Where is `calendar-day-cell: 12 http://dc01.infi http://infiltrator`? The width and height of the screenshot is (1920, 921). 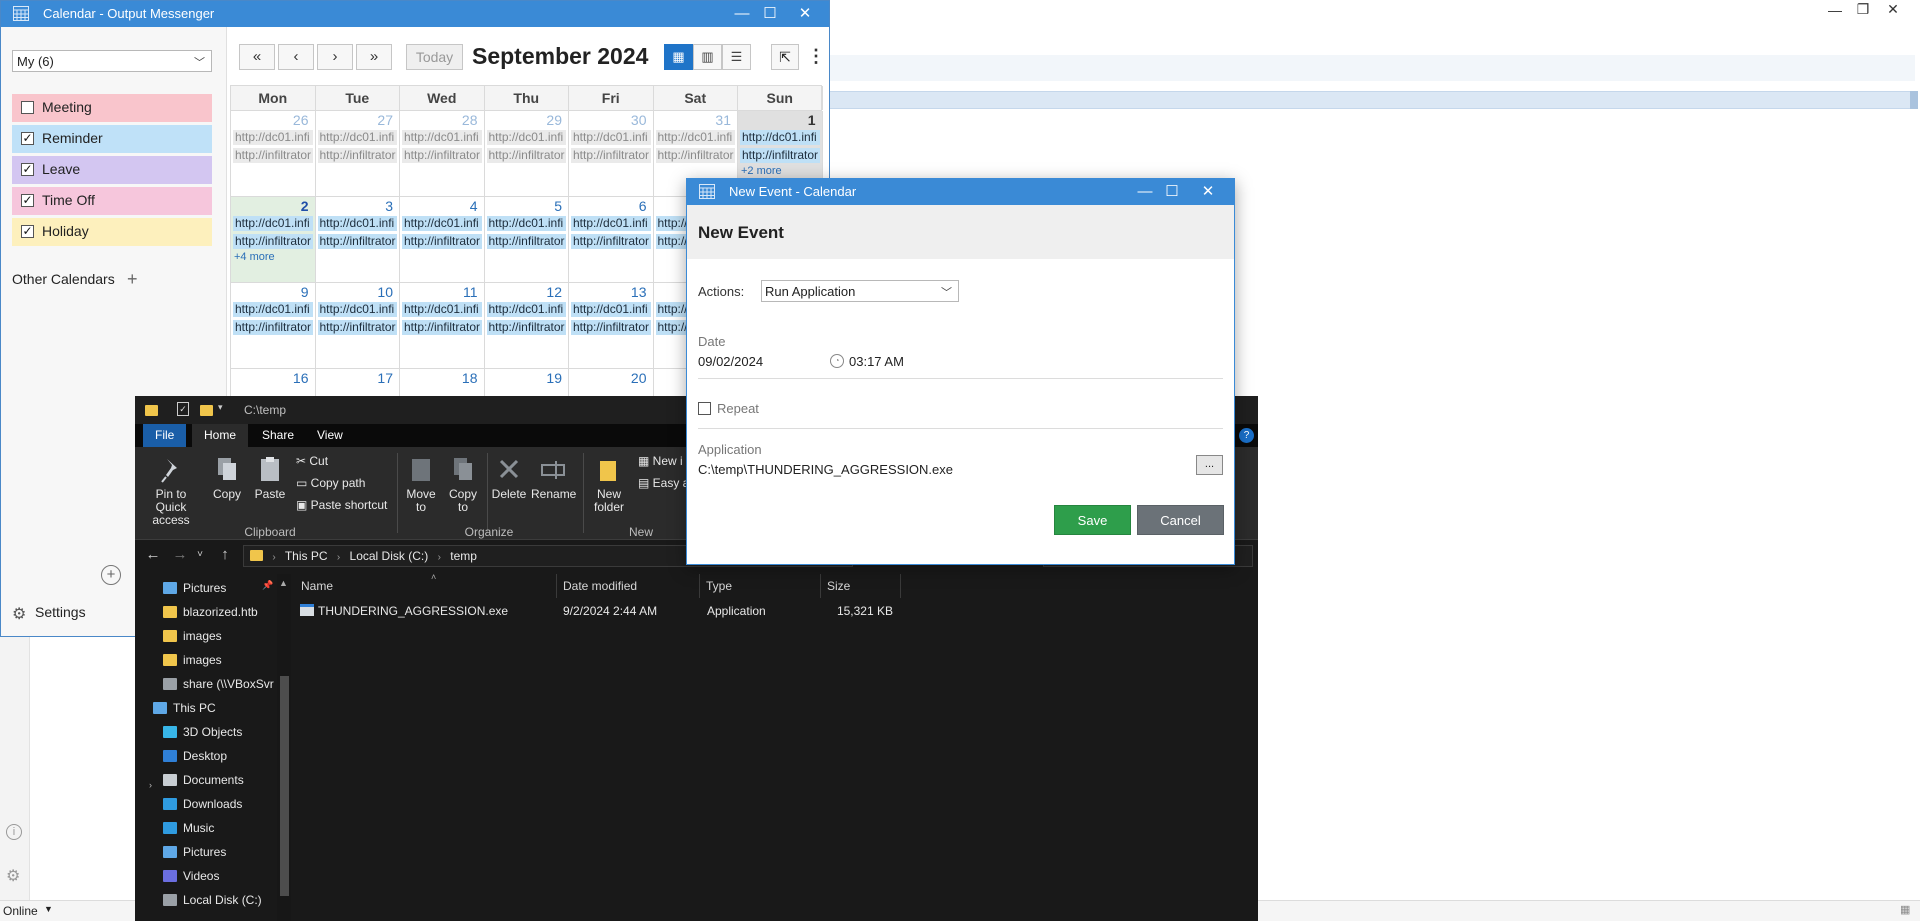 calendar-day-cell: 12 http://dc01.infi http://infiltrator is located at coordinates (527, 325).